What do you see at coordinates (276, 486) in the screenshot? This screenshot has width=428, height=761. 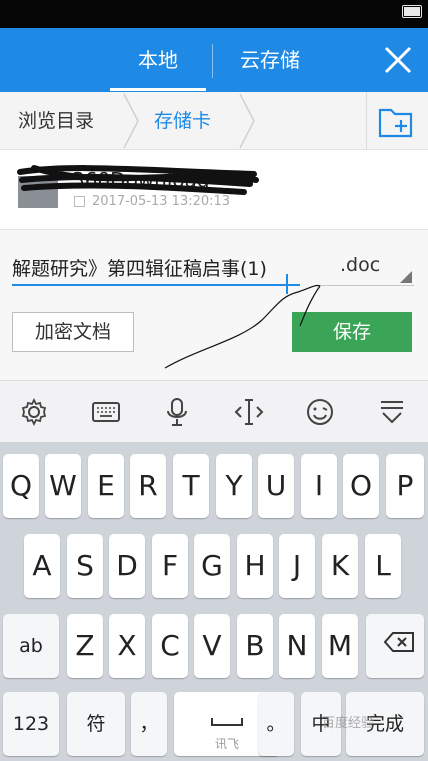 I see `key-u: U` at bounding box center [276, 486].